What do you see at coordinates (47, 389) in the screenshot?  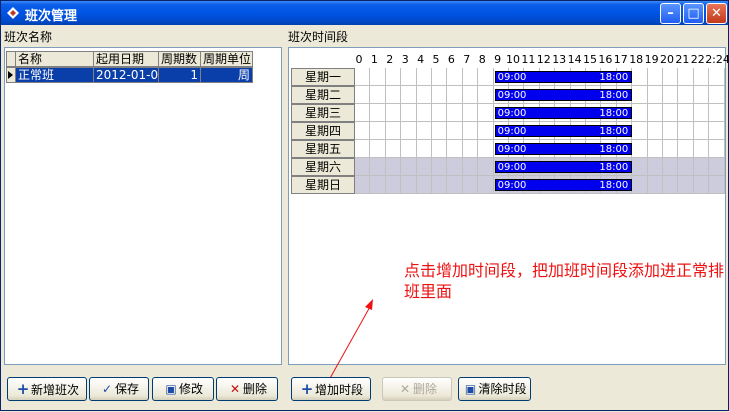 I see `add-shift-button: + 新增班次` at bounding box center [47, 389].